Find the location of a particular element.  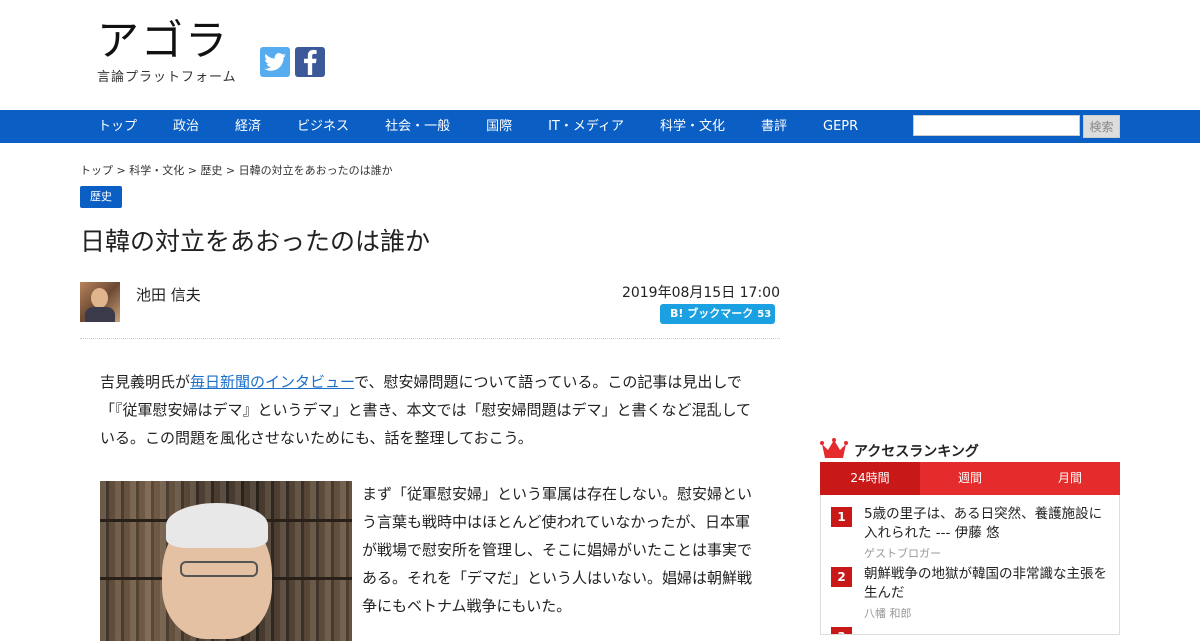

photo-person-hair is located at coordinates (217, 525).